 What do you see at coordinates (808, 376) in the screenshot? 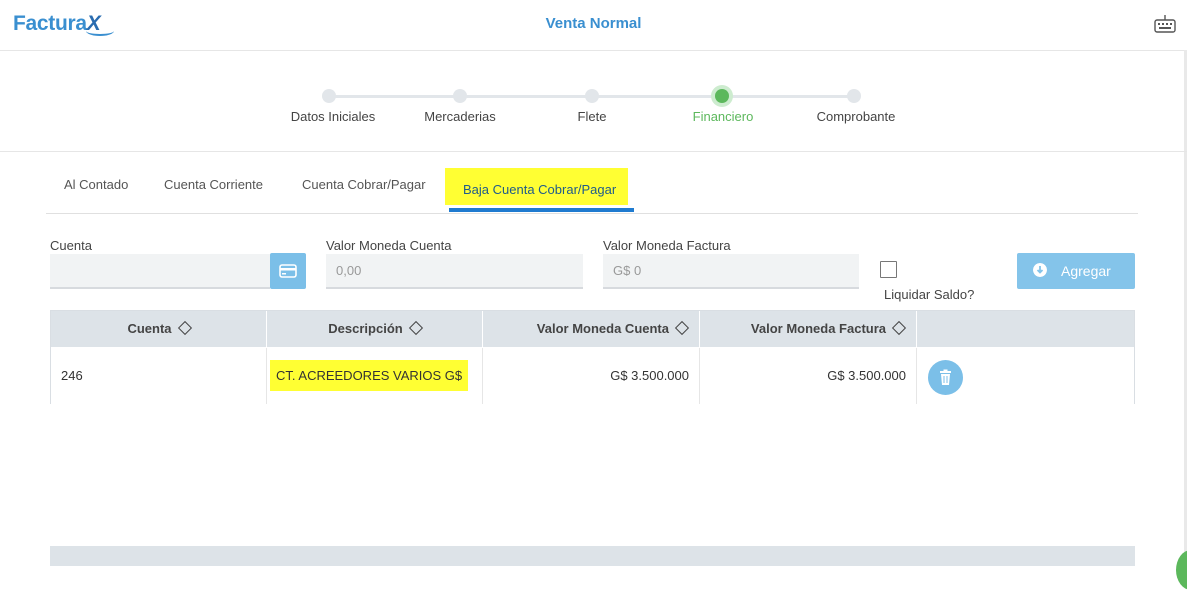
I see `cell-valor-factura: G$ 3.500.000` at bounding box center [808, 376].